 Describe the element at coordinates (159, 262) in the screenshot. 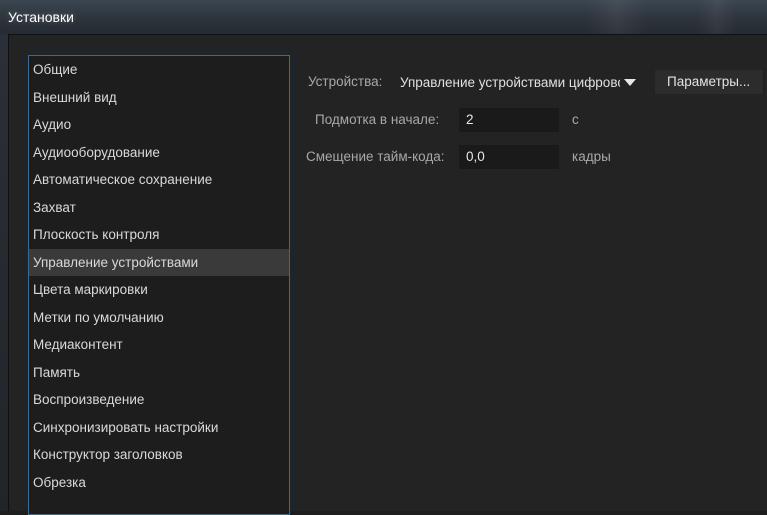

I see `sidebar-item-device-control: Управление устройствами` at that location.